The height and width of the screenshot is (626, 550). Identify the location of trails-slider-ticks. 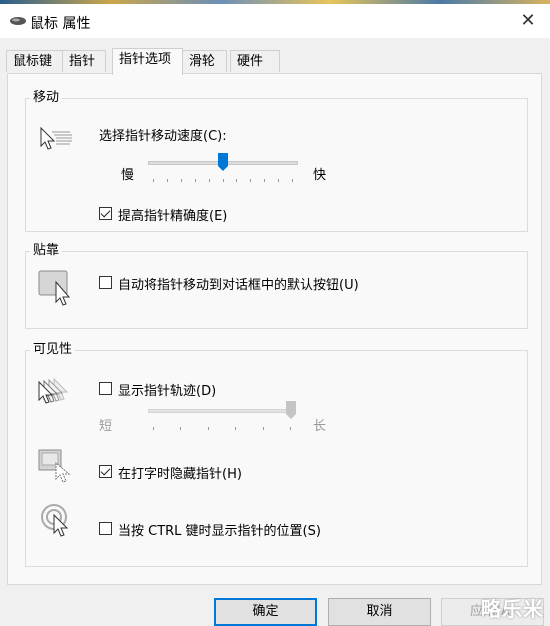
(222, 429).